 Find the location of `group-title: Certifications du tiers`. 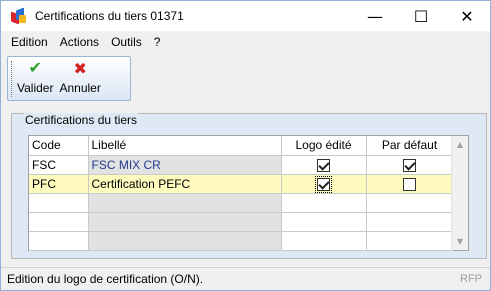

group-title: Certifications du tiers is located at coordinates (81, 120).